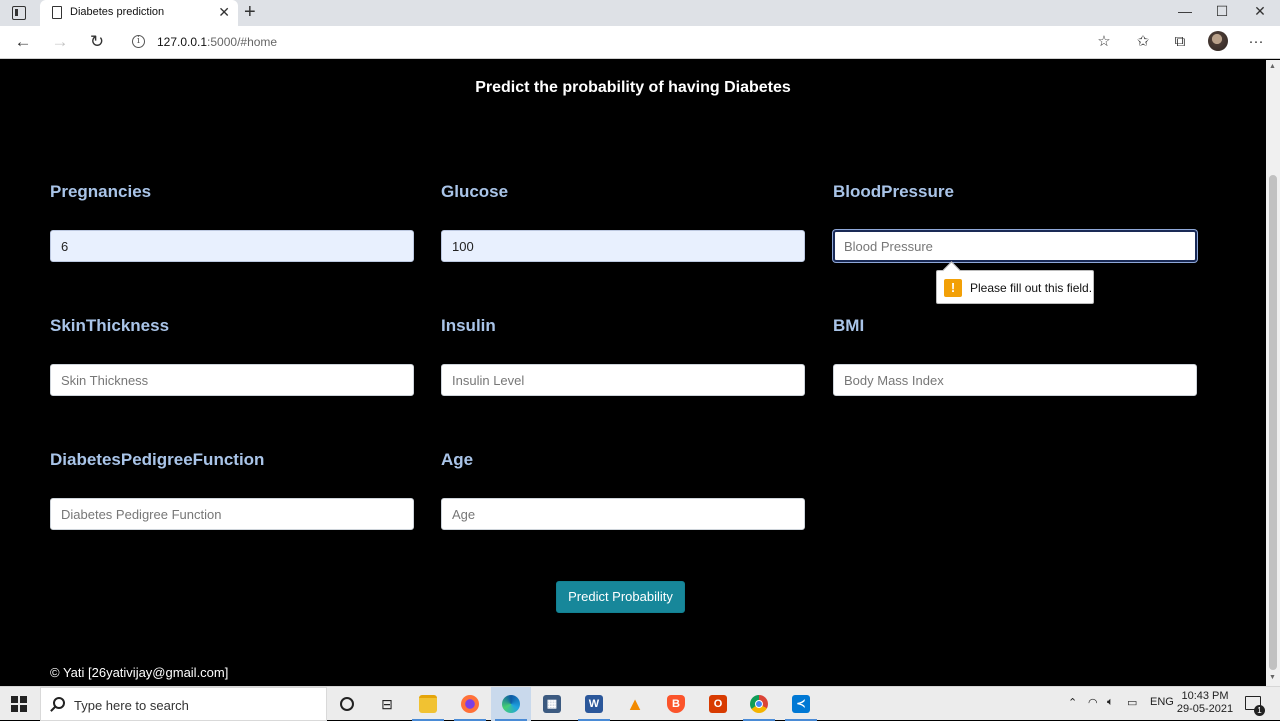 The width and height of the screenshot is (1280, 721). Describe the element at coordinates (623, 380) in the screenshot. I see `insulin-input` at that location.